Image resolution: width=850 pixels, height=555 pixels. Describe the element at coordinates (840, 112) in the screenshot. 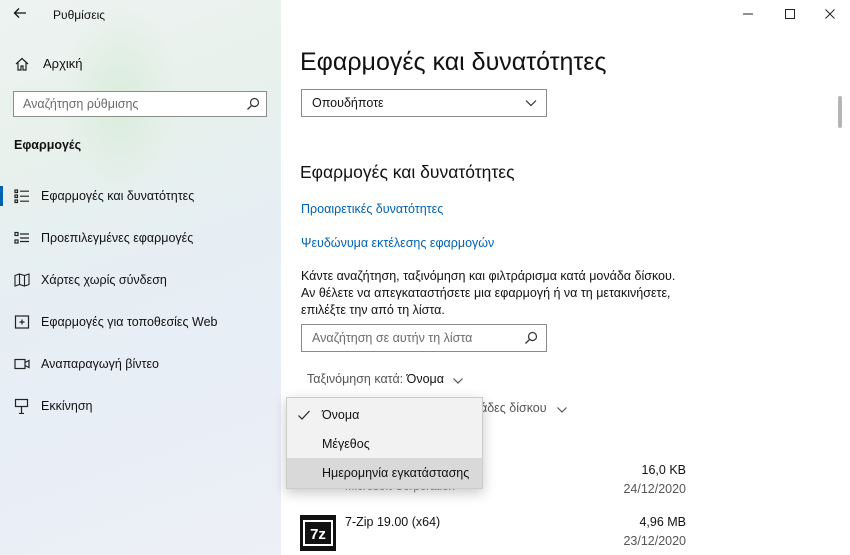

I see `scrollbar-thumb` at that location.